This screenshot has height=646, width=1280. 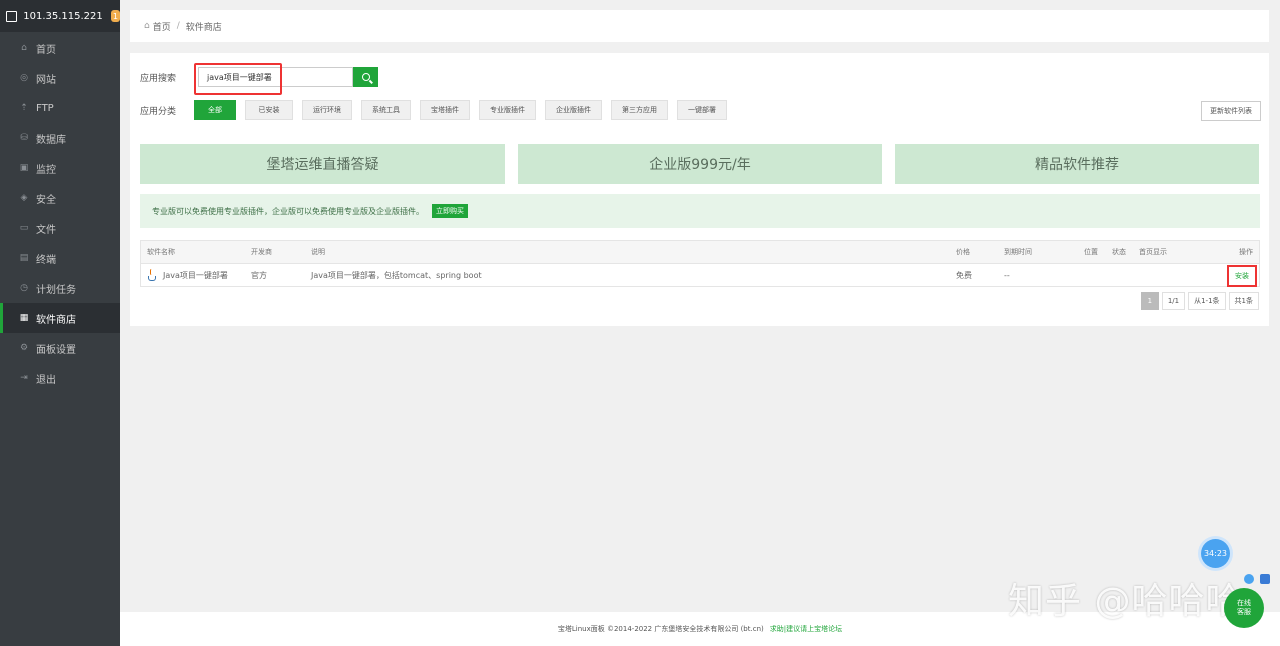 What do you see at coordinates (60, 48) in the screenshot?
I see `sidebar-item-home: ⌂ 首页` at bounding box center [60, 48].